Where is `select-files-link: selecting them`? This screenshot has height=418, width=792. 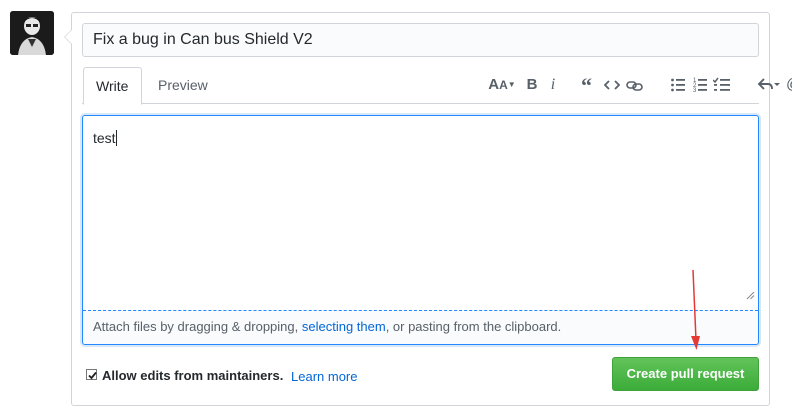
select-files-link: selecting them is located at coordinates (344, 326).